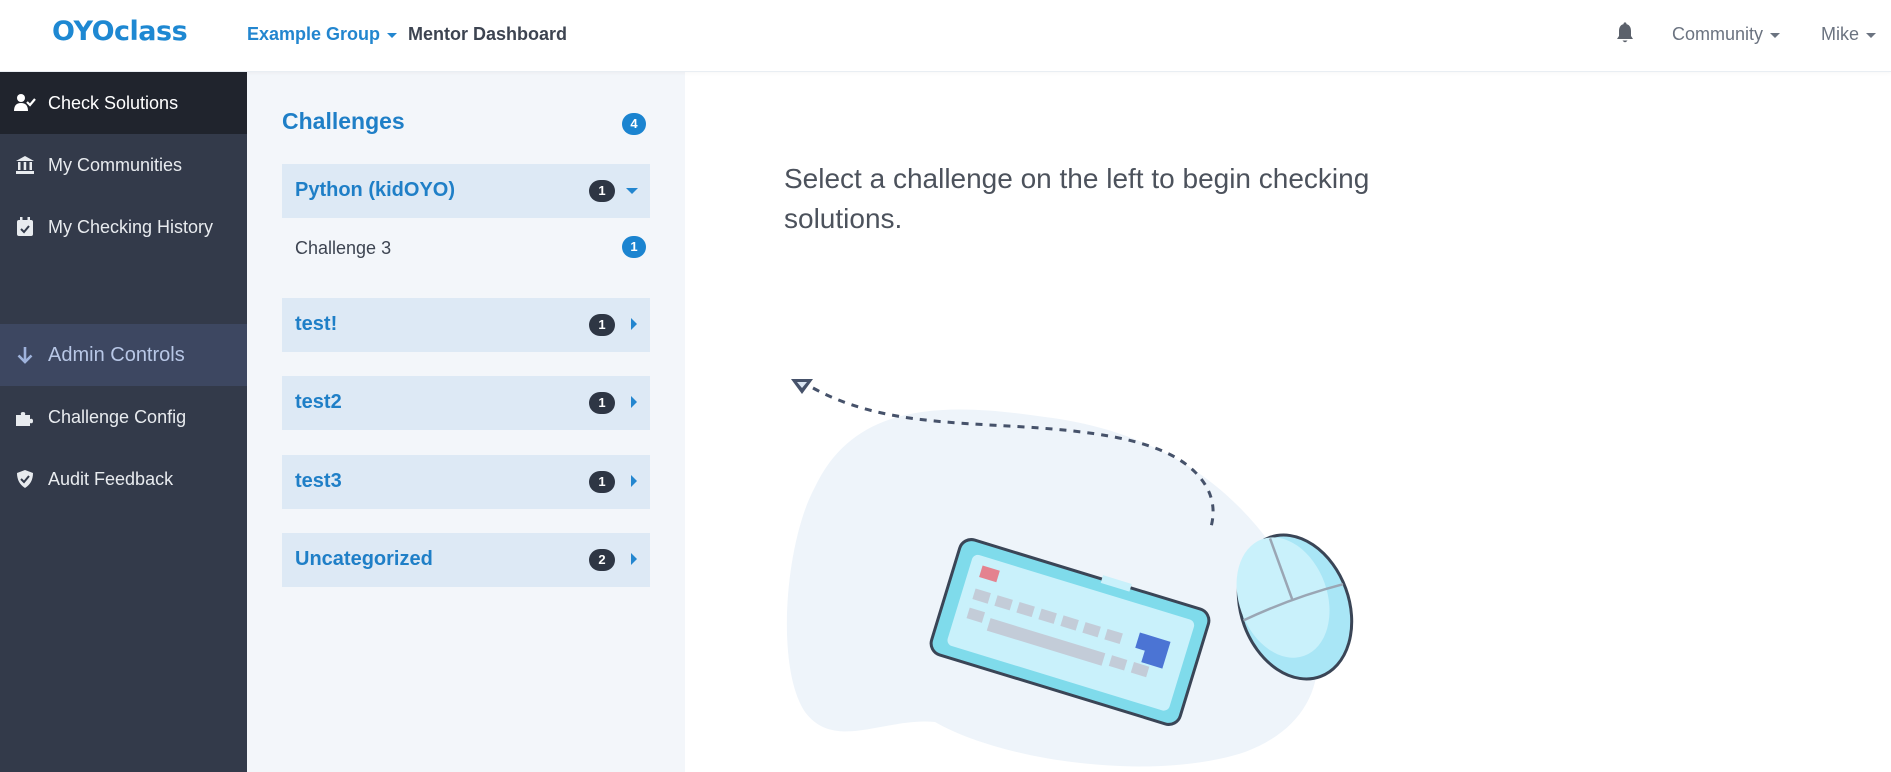 The width and height of the screenshot is (1891, 772). What do you see at coordinates (117, 416) in the screenshot?
I see `sidebar-item-label: Challenge Config` at bounding box center [117, 416].